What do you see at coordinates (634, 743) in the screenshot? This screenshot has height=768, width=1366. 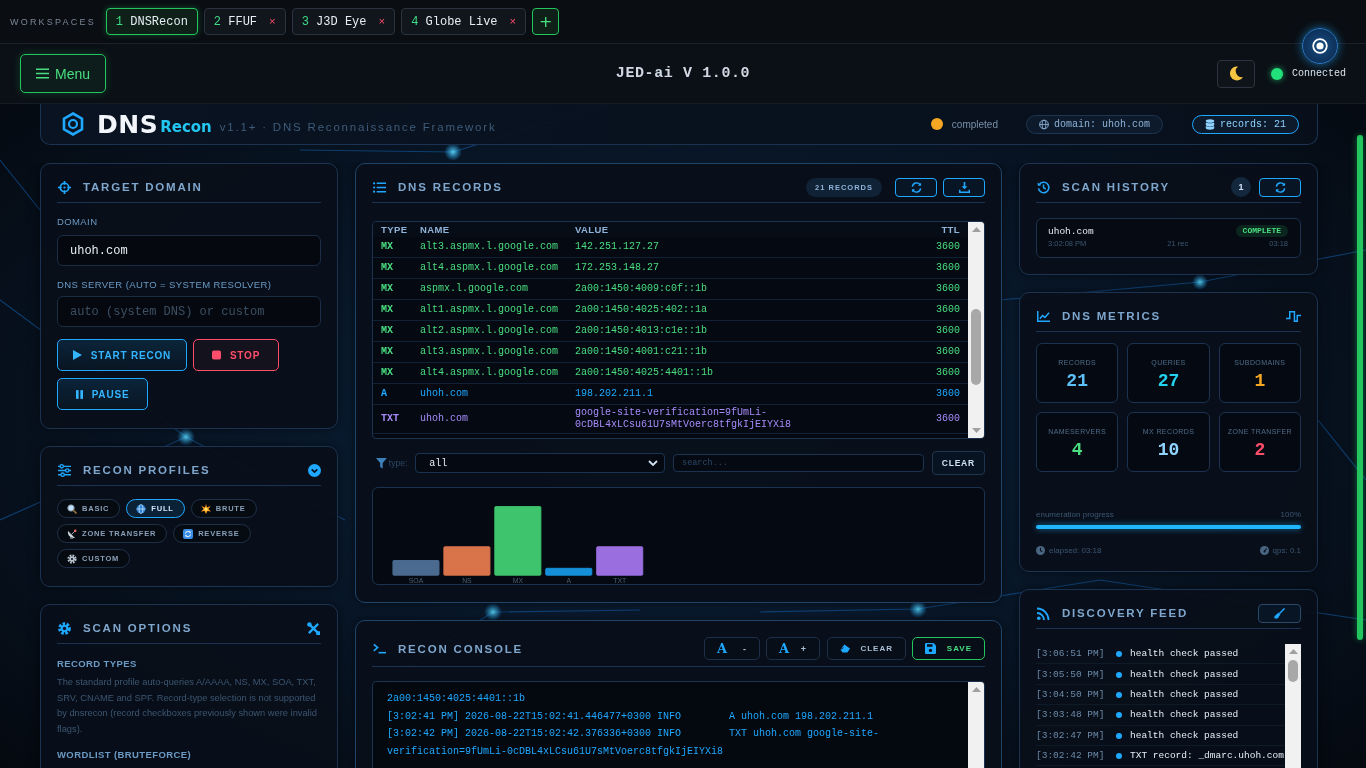 I see `console-line: [3:02:42 PM] 2026-08-22T15:02:42.376336+0300 INFO TXT uhoh.com google-site-verification=9fUmLi-0cDBL4xLCsu61U7sMtVoerc8tfgkIjEIYXi8` at bounding box center [634, 743].